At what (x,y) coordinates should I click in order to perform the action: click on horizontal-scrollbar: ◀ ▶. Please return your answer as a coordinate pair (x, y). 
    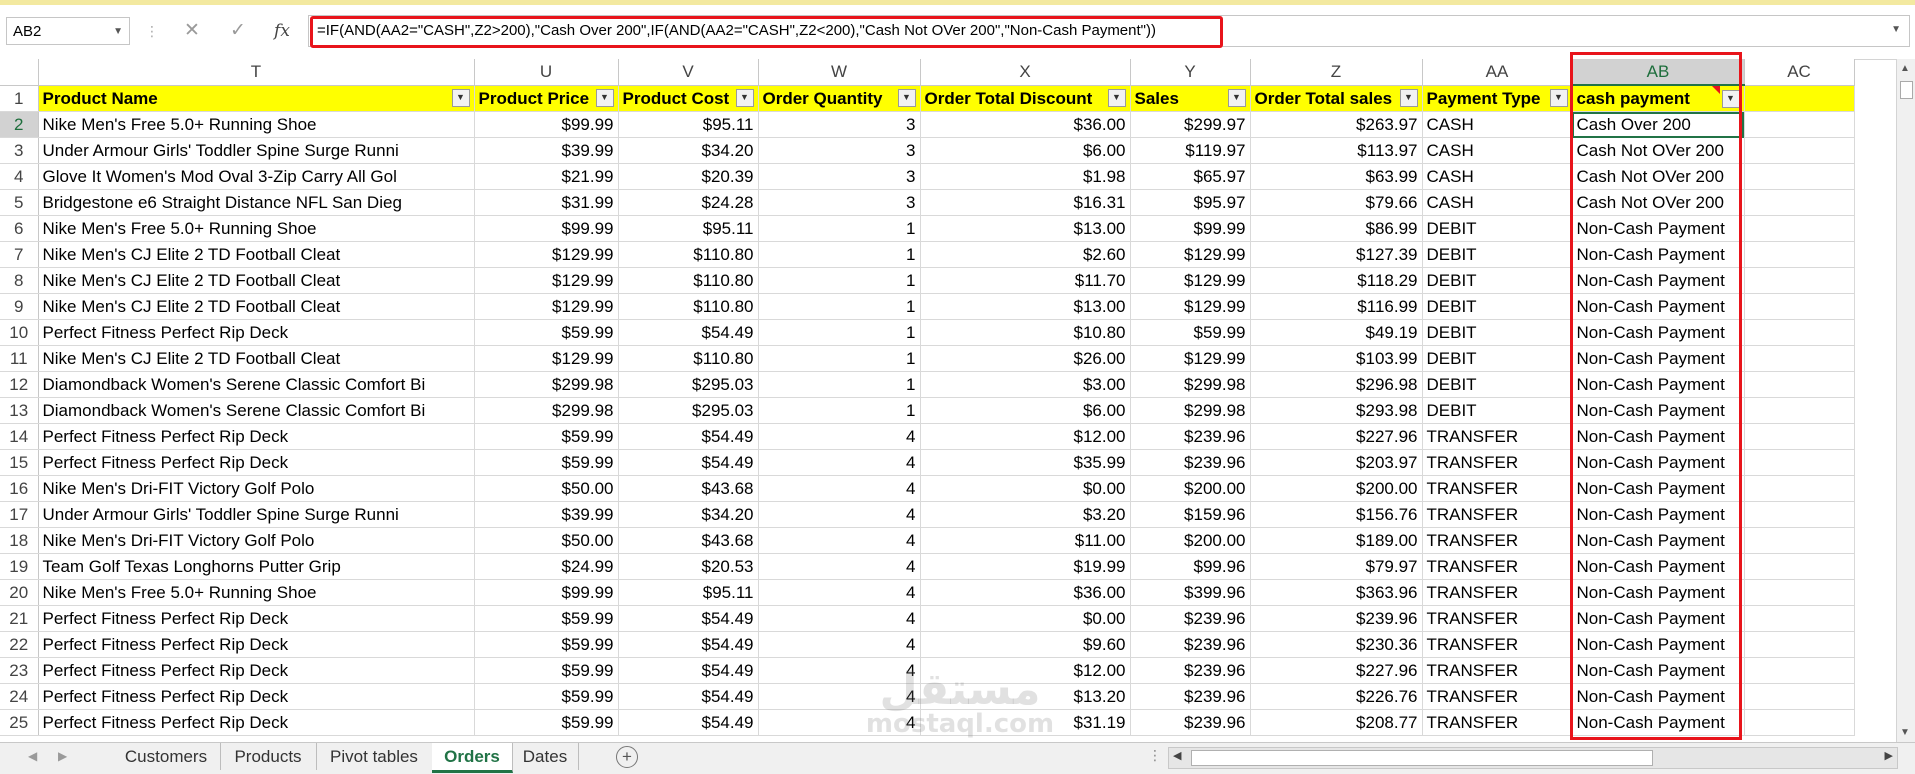
    Looking at the image, I should click on (1533, 758).